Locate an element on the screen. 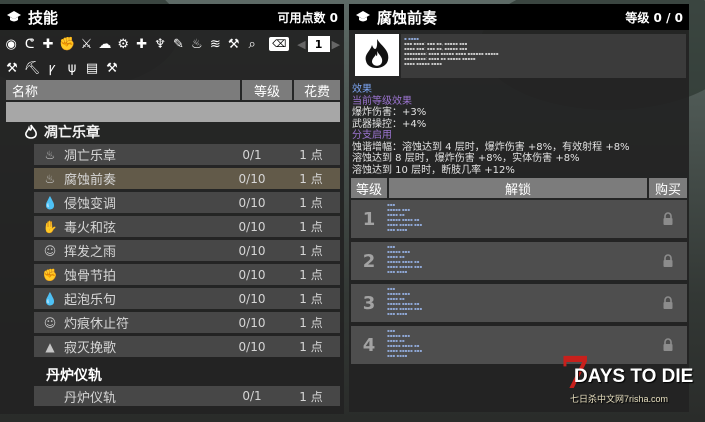  branch-effect-3: 溶蚀达到 10 层时，断肢几率 +12% is located at coordinates (433, 170).